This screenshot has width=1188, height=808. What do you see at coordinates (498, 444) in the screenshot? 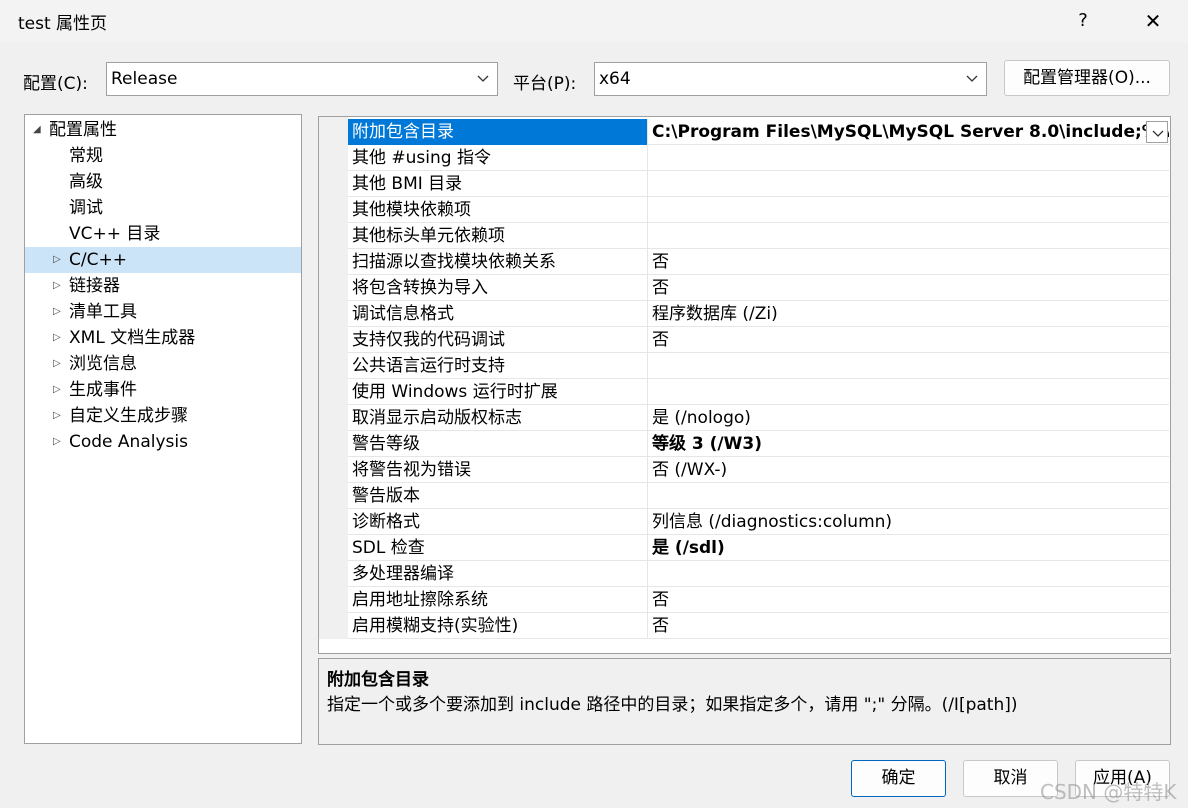
I see `property-name: 警告等级` at bounding box center [498, 444].